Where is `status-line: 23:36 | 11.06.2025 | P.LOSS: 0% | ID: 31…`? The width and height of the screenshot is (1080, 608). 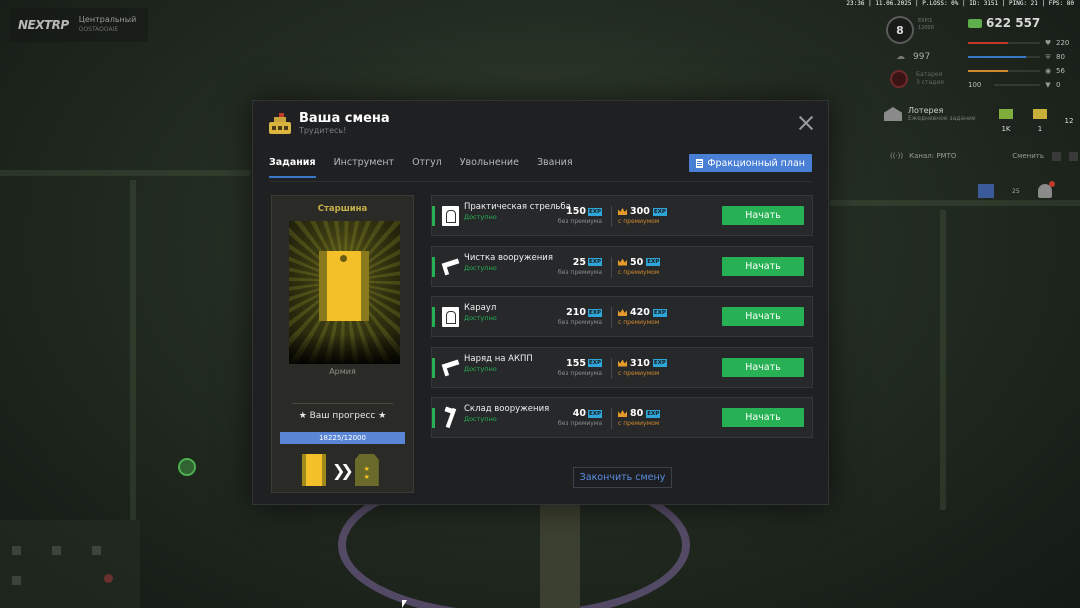 status-line: 23:36 | 11.06.2025 | P.LOSS: 0% | ID: 31… is located at coordinates (960, 3).